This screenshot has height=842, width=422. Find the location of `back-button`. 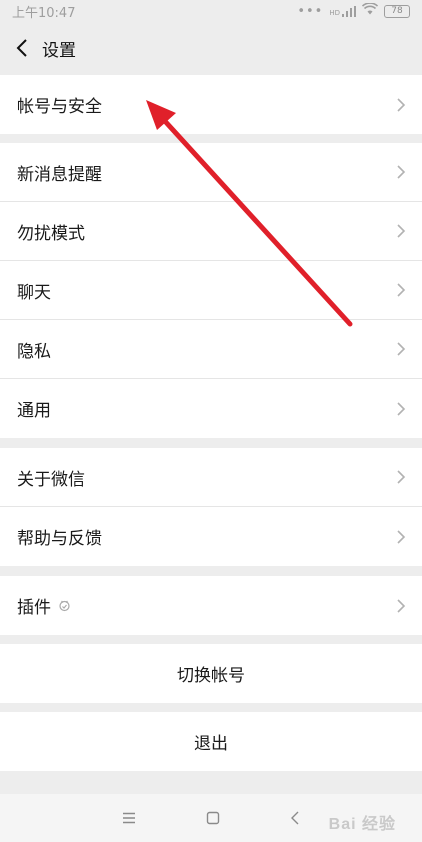

back-button is located at coordinates (22, 48).